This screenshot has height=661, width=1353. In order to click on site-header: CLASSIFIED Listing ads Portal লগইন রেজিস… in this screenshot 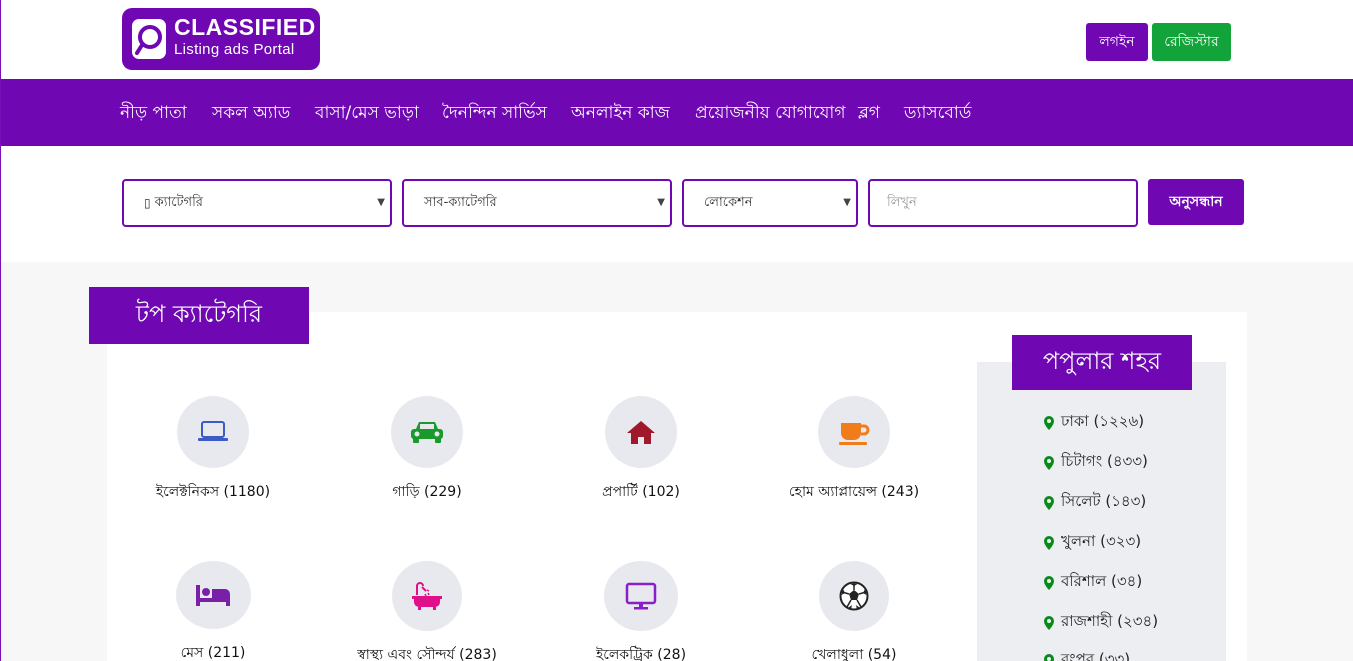, I will do `click(677, 39)`.